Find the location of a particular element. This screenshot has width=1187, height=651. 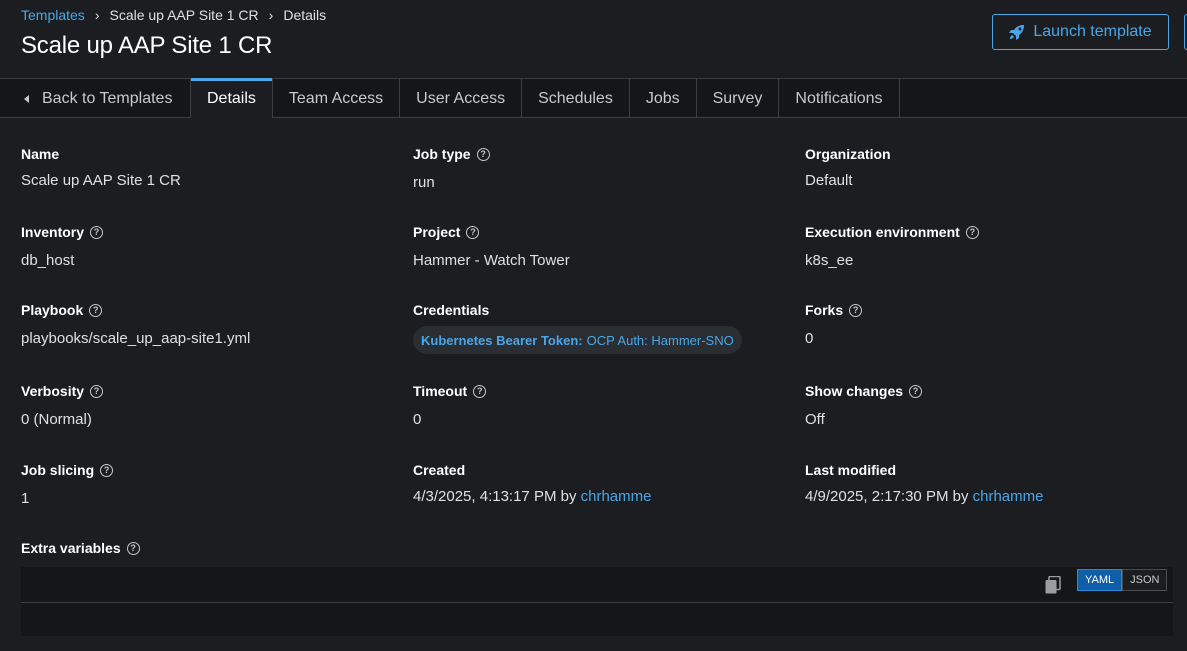

field-organization-label: Organization is located at coordinates (848, 154).